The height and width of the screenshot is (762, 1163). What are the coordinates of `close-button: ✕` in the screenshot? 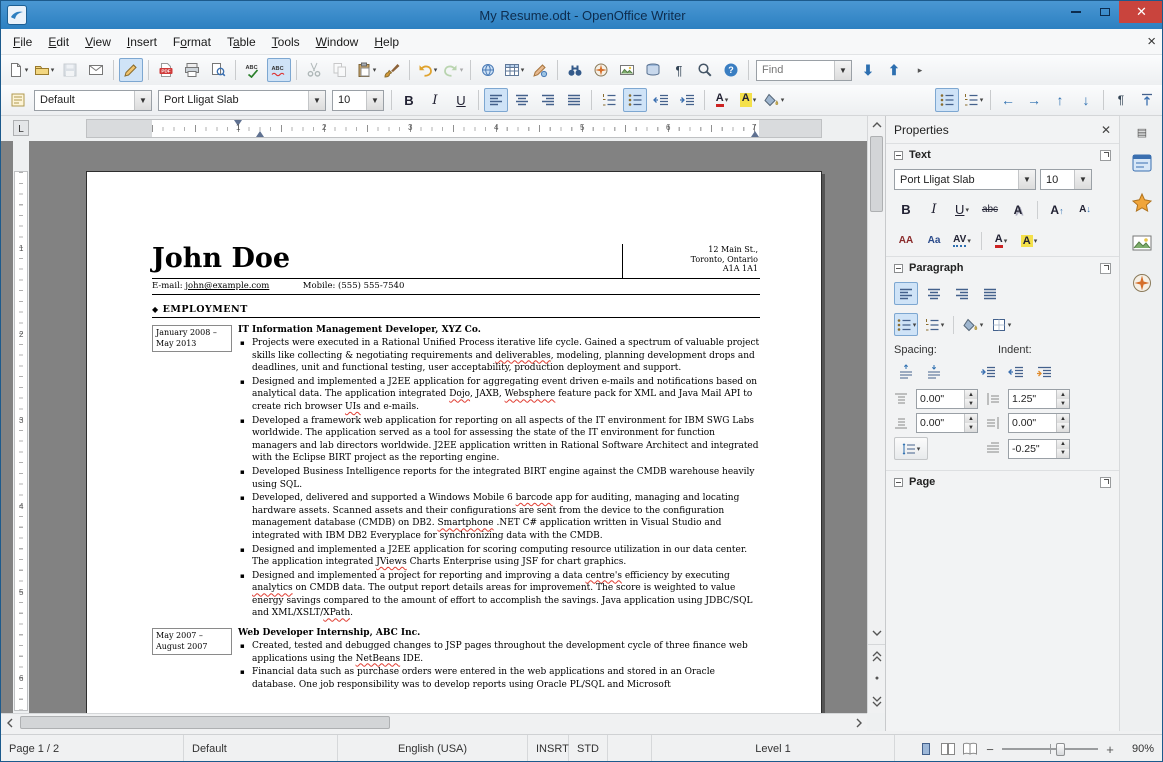 It's located at (1140, 12).